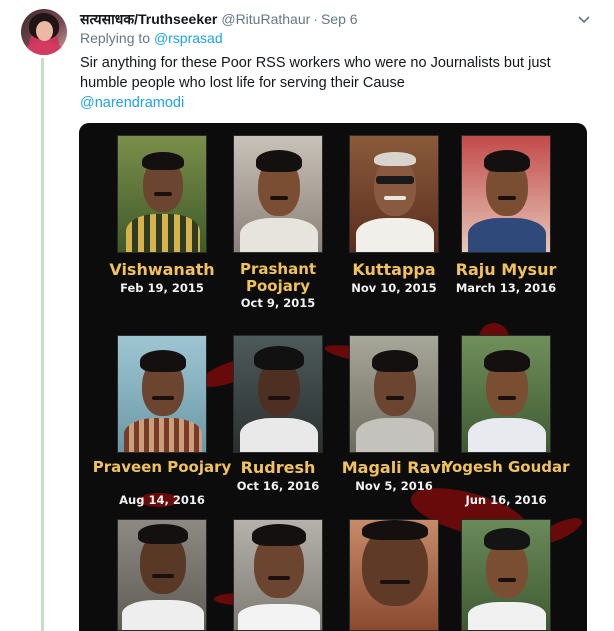 The image size is (614, 631). I want to click on user-handle: @RituRathaur, so click(265, 19).